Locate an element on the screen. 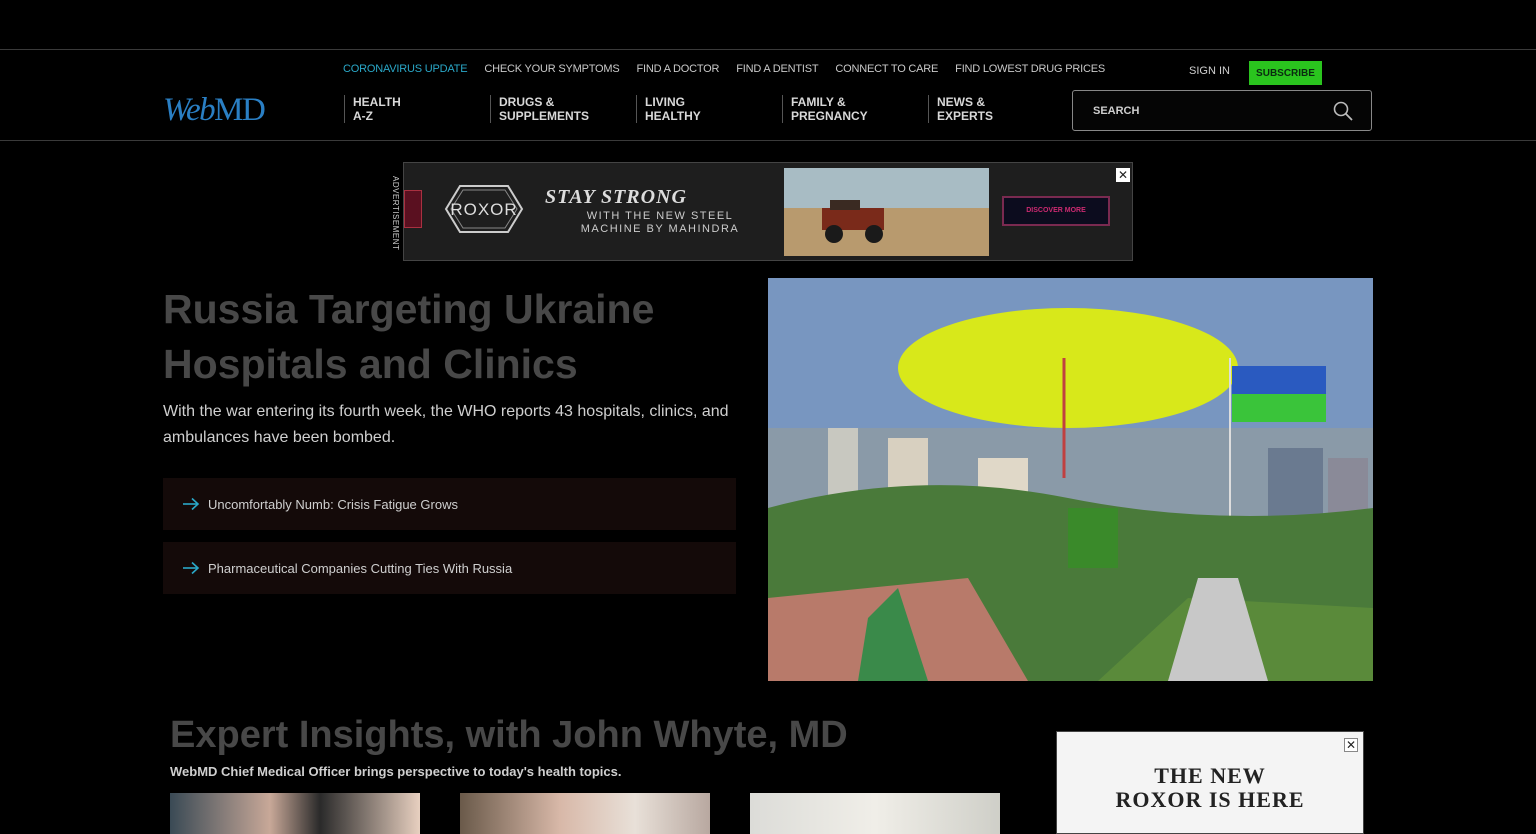 The width and height of the screenshot is (1536, 834). ad-label: ADVERTISEMENT is located at coordinates (395, 213).